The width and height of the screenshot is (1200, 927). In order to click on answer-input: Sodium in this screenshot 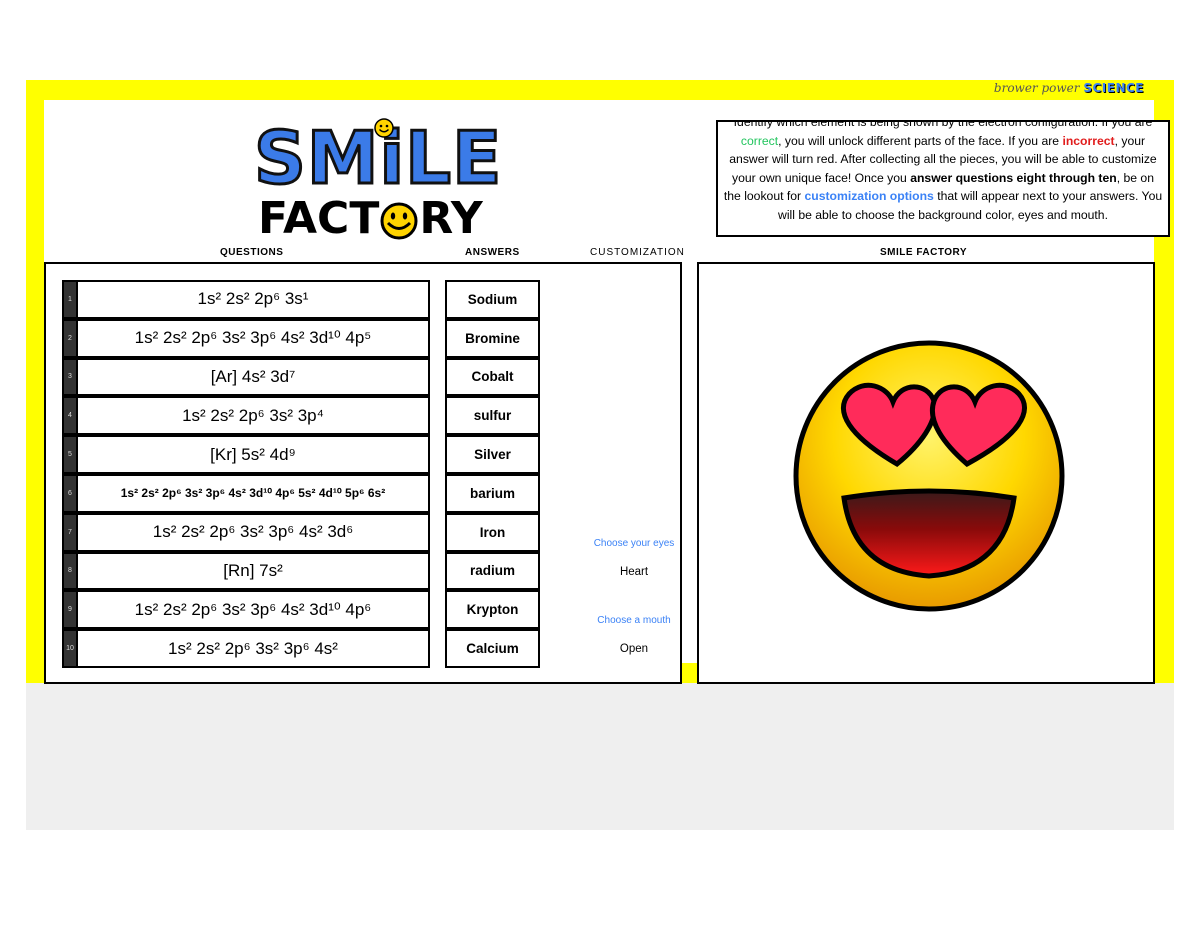, I will do `click(492, 299)`.